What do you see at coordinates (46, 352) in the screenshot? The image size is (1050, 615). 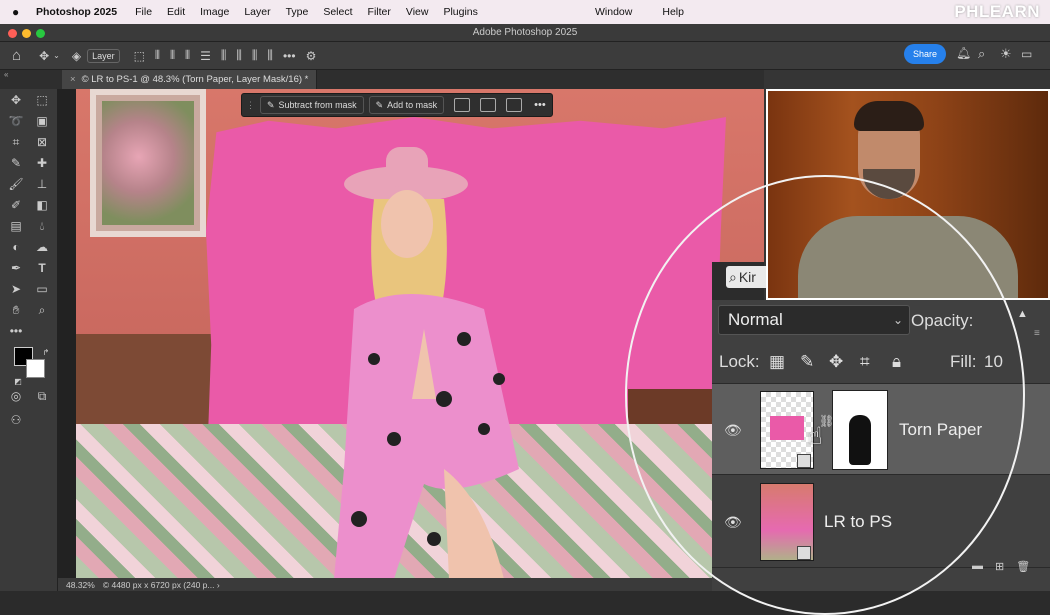 I see `swap-colors-icon: ↱` at bounding box center [46, 352].